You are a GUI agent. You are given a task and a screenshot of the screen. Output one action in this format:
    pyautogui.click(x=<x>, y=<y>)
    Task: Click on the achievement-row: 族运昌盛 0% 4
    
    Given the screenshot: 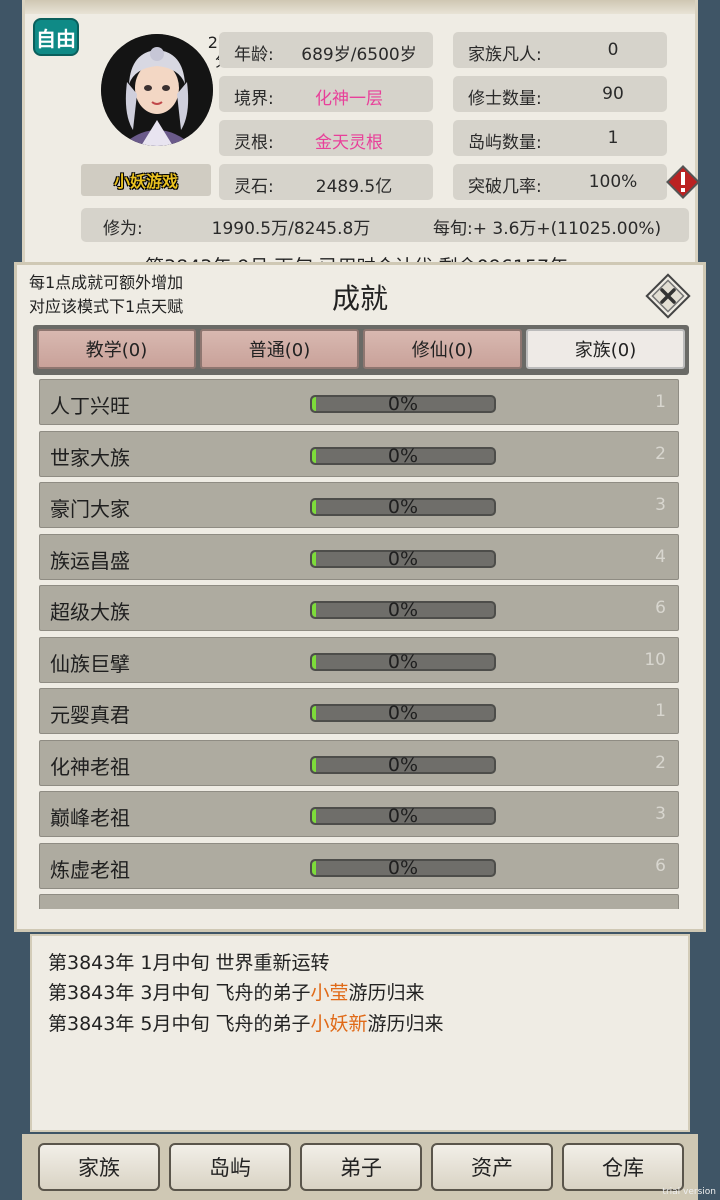 What is the action you would take?
    pyautogui.click(x=359, y=556)
    